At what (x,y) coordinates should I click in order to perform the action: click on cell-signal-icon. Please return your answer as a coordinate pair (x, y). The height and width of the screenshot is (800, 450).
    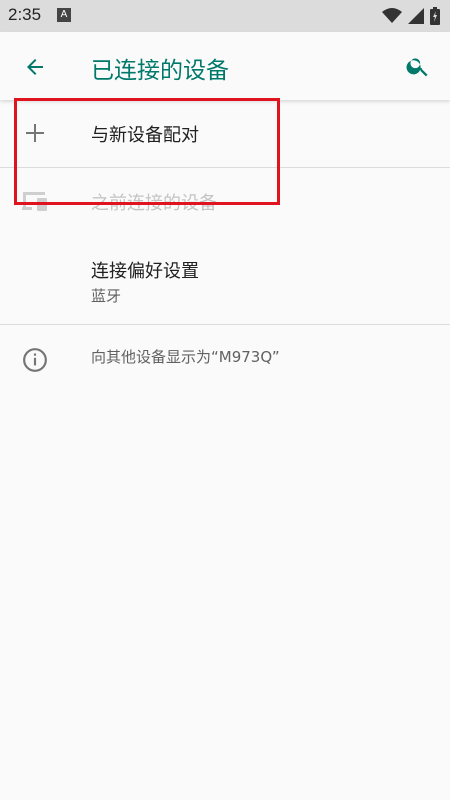
    Looking at the image, I should click on (416, 16).